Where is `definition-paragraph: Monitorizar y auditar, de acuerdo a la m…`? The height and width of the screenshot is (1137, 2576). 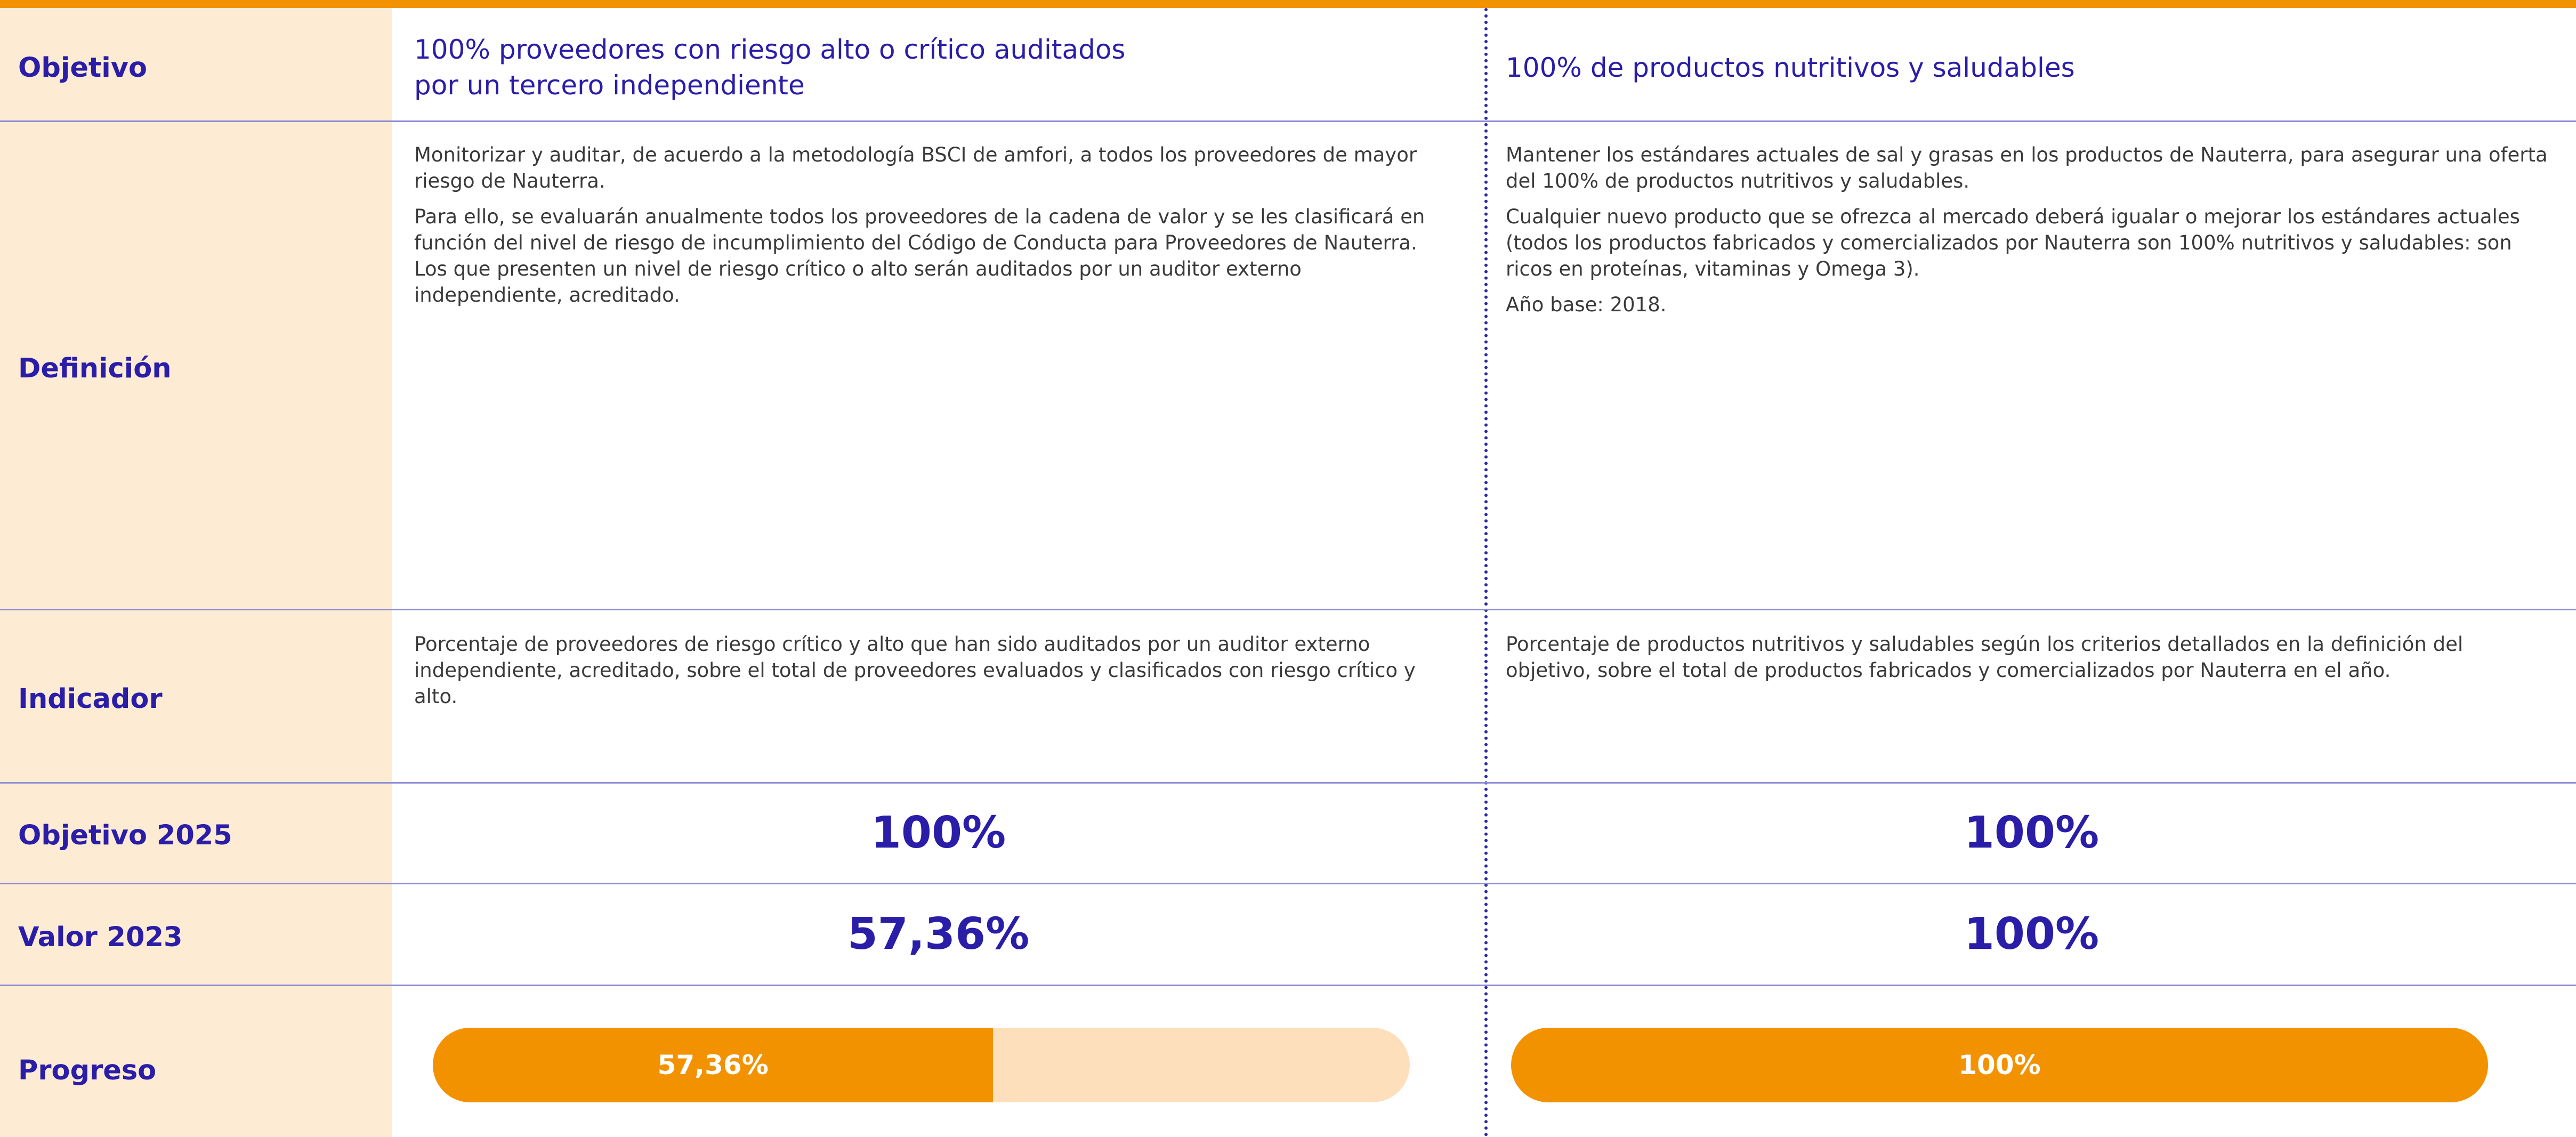
definition-paragraph: Monitorizar y auditar, de acuerdo a la m… is located at coordinates (916, 167).